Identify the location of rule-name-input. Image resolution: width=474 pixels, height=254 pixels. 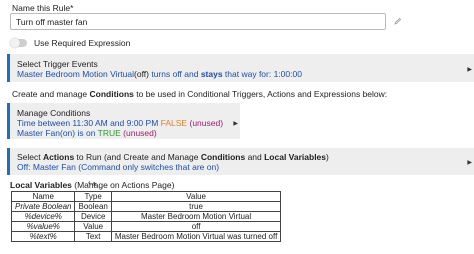
(198, 21).